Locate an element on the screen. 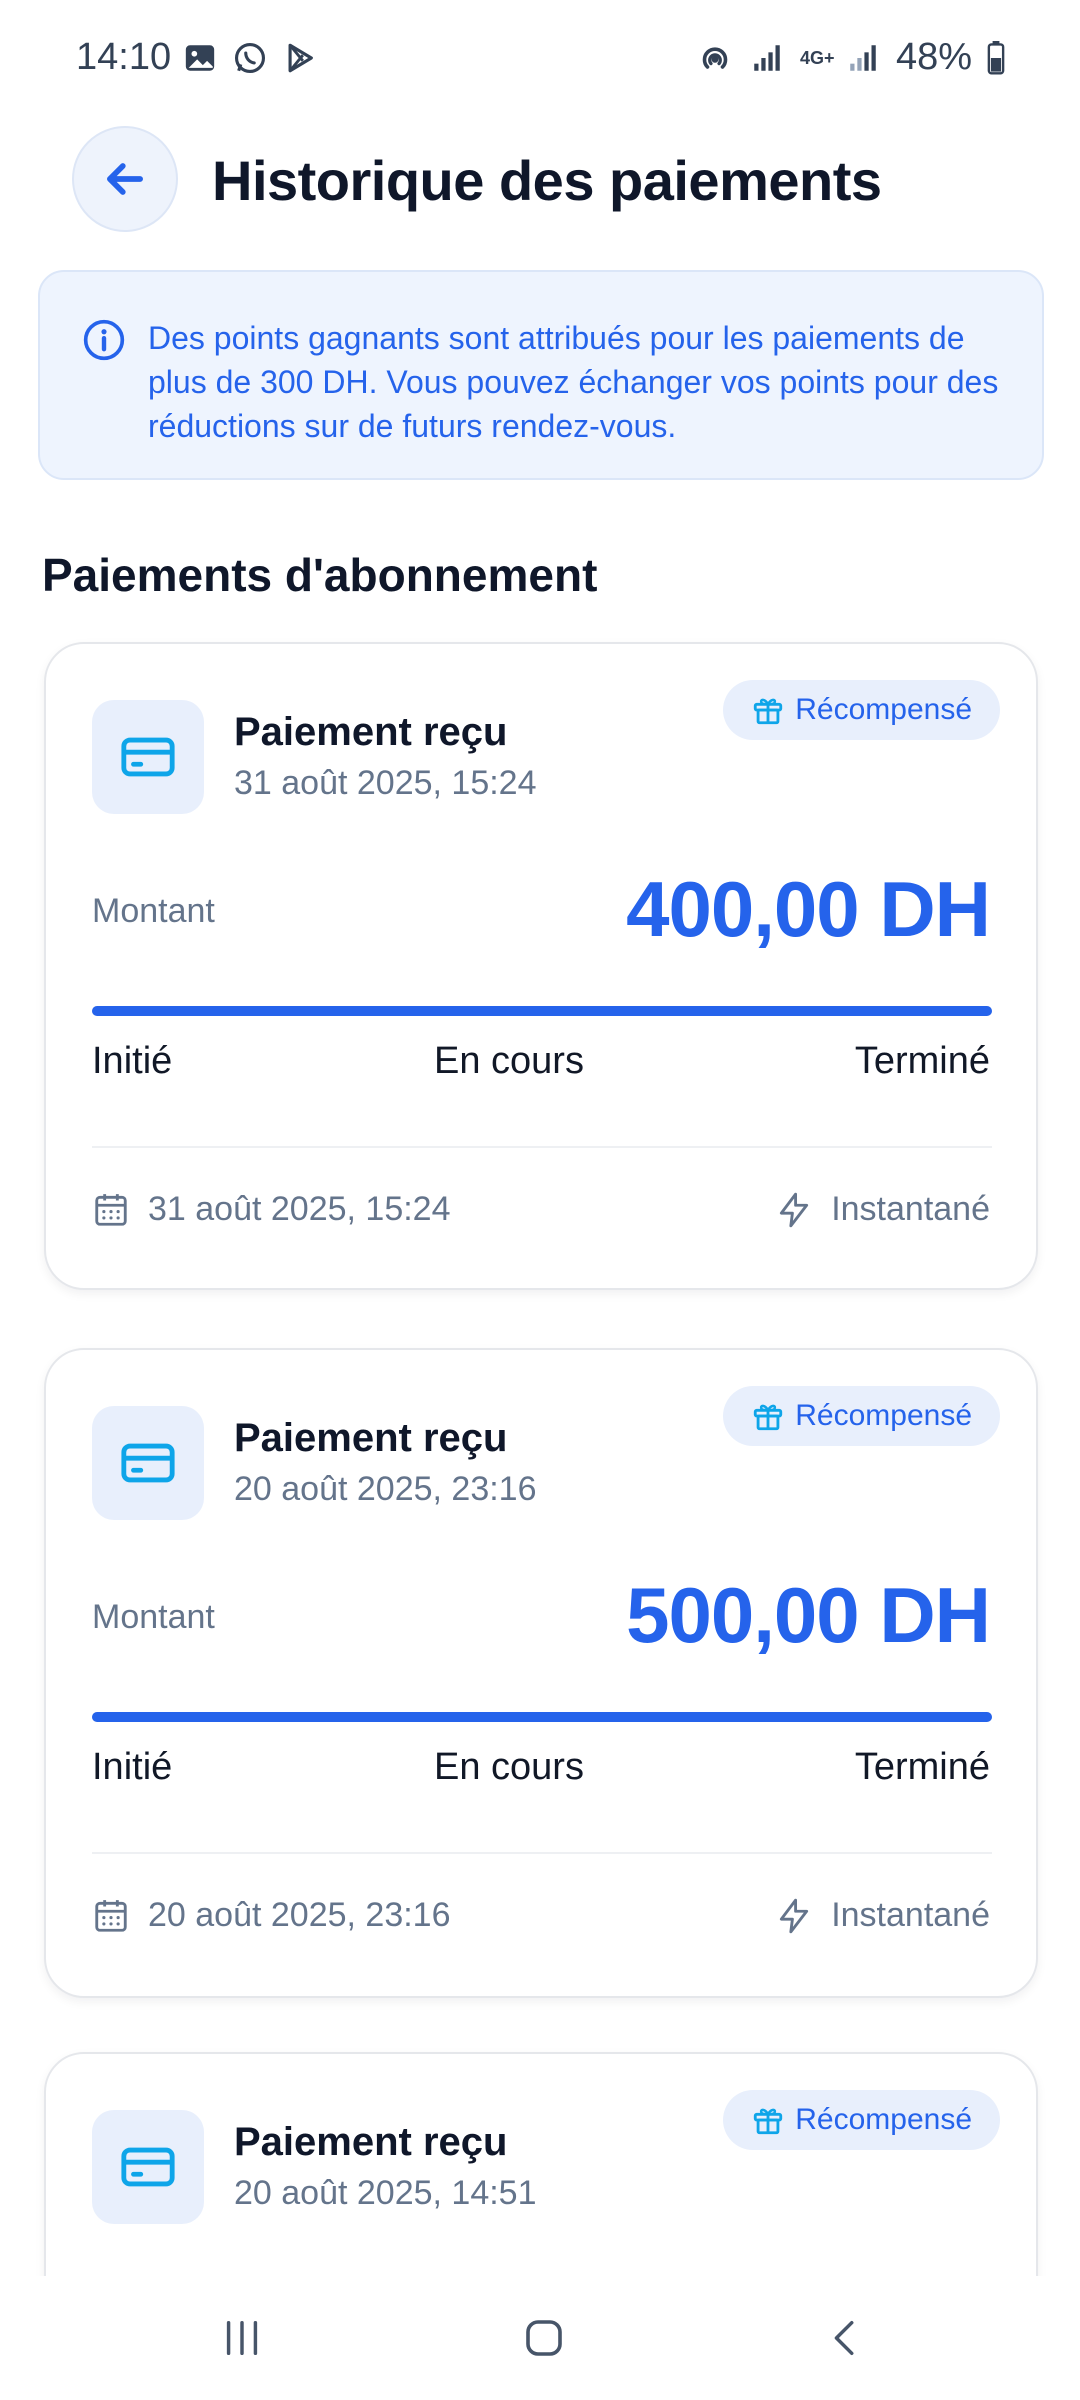 The image size is (1080, 2400). whatsapp-icon is located at coordinates (250, 58).